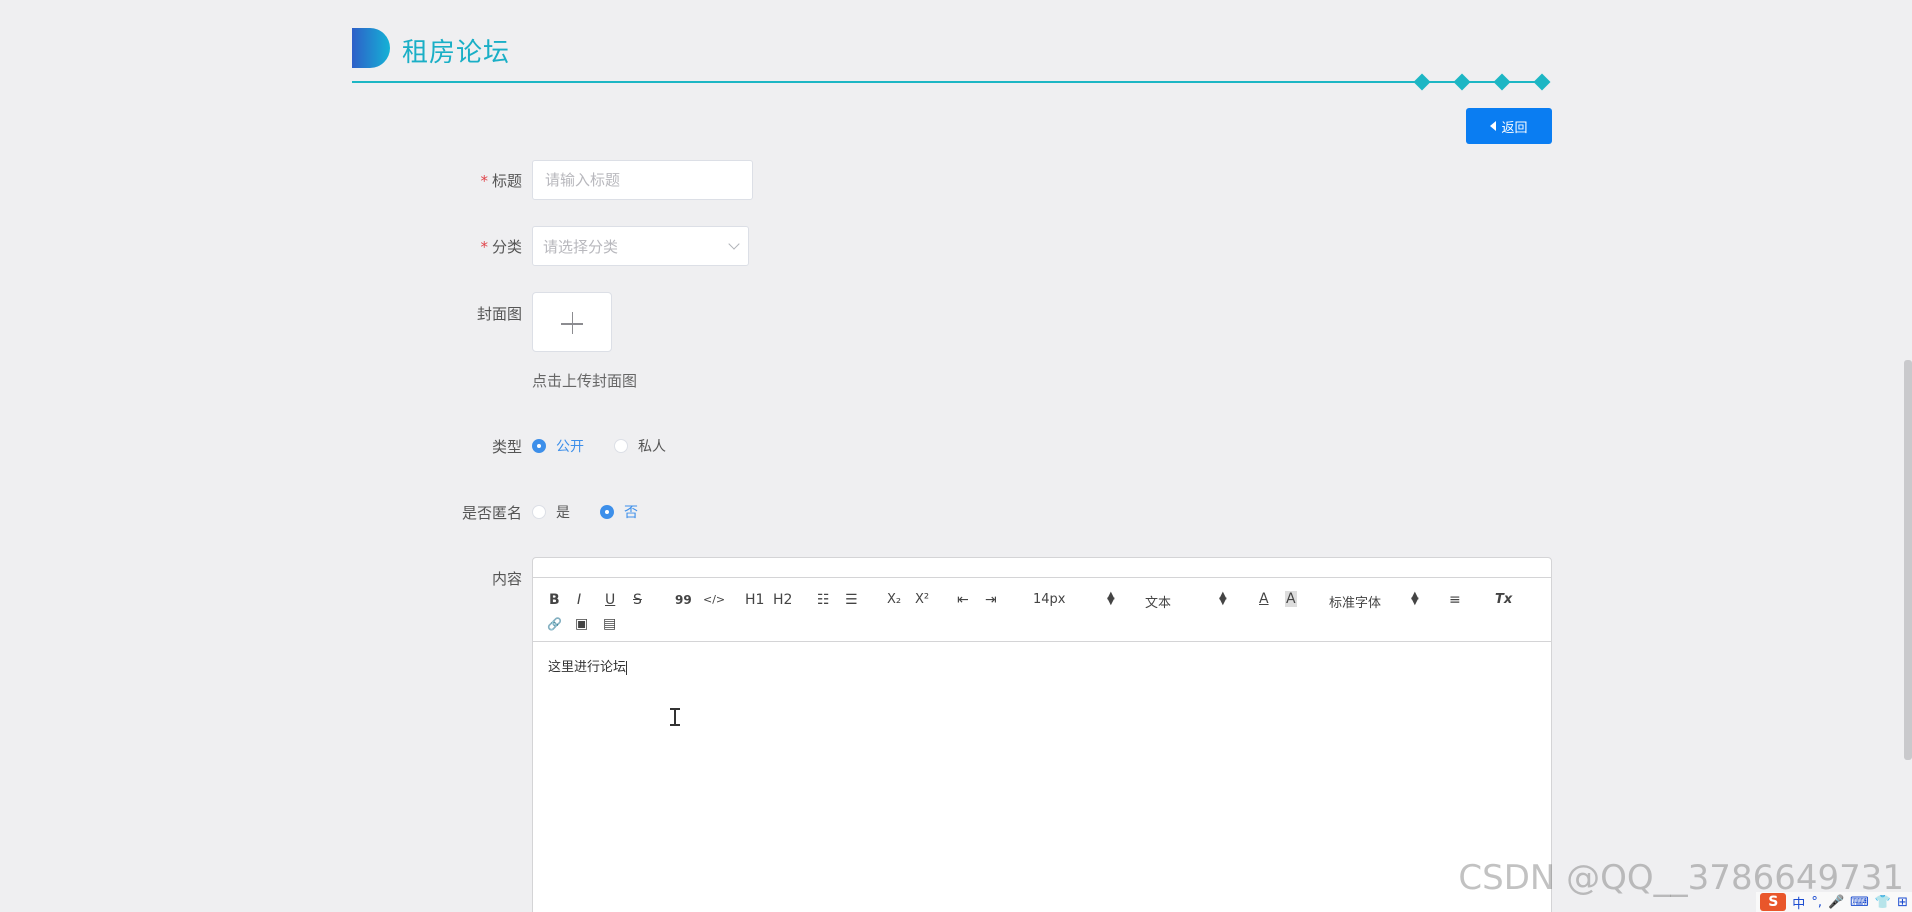 The width and height of the screenshot is (1912, 912). What do you see at coordinates (637, 600) in the screenshot?
I see `strike-button: S` at bounding box center [637, 600].